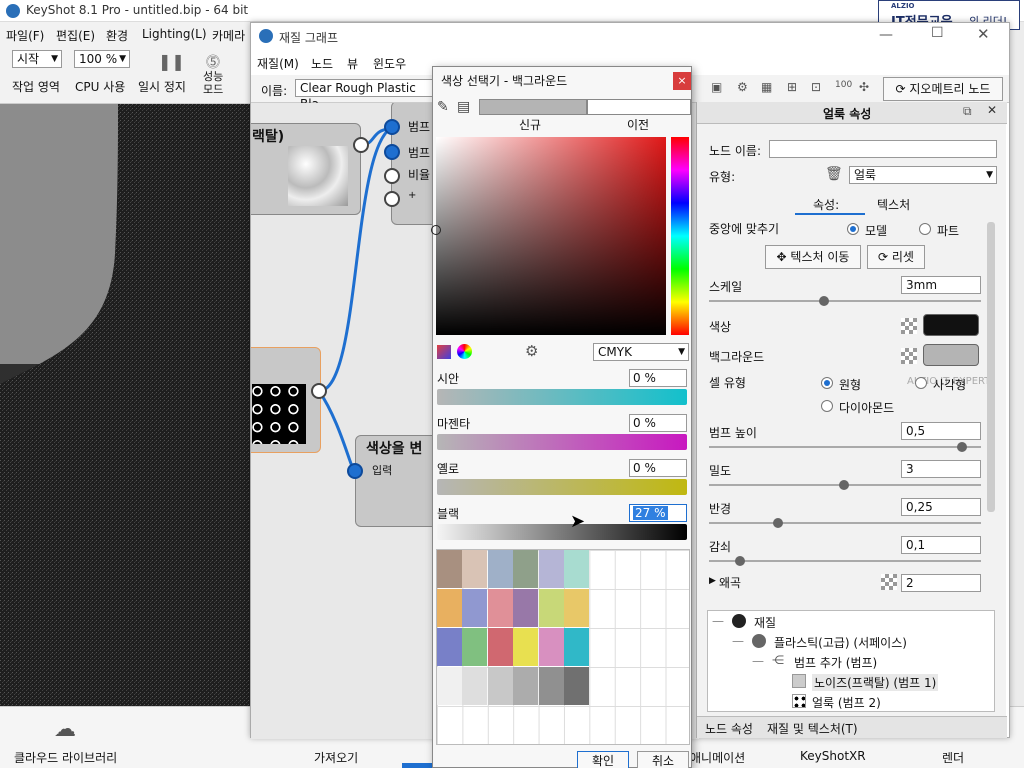 The width and height of the screenshot is (1024, 768). Describe the element at coordinates (941, 507) in the screenshot. I see `radius-input: 0,25` at that location.